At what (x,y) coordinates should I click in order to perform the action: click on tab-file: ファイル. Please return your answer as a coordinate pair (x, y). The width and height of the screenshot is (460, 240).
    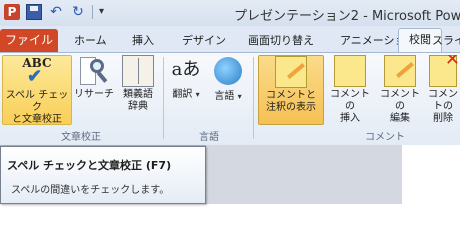
    Looking at the image, I should click on (29, 40).